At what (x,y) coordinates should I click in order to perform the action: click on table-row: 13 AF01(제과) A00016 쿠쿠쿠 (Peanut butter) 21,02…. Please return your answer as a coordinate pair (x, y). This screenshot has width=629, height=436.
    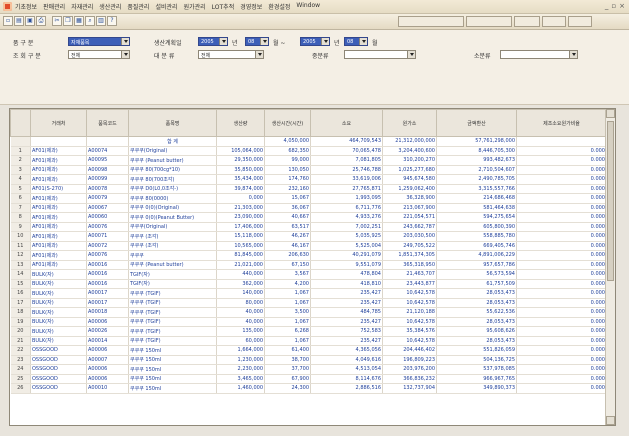
    Looking at the image, I should click on (308, 265).